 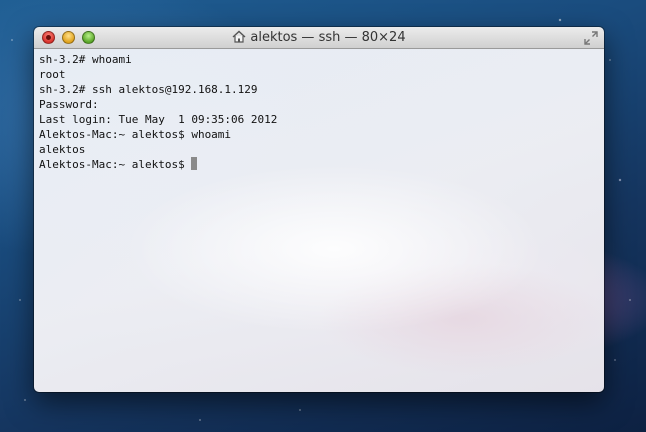 What do you see at coordinates (62, 149) in the screenshot?
I see `terminal-line: alektos` at bounding box center [62, 149].